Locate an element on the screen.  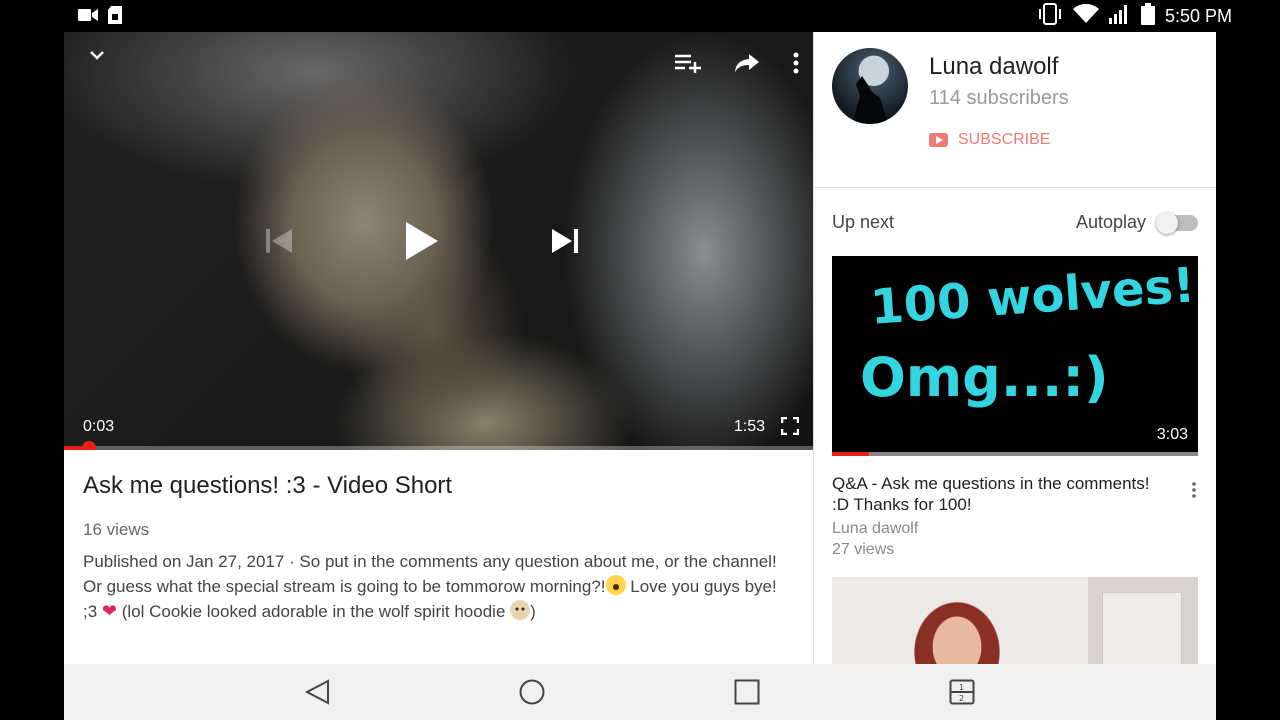
autoplay-control: Autoplay is located at coordinates (1136, 222).